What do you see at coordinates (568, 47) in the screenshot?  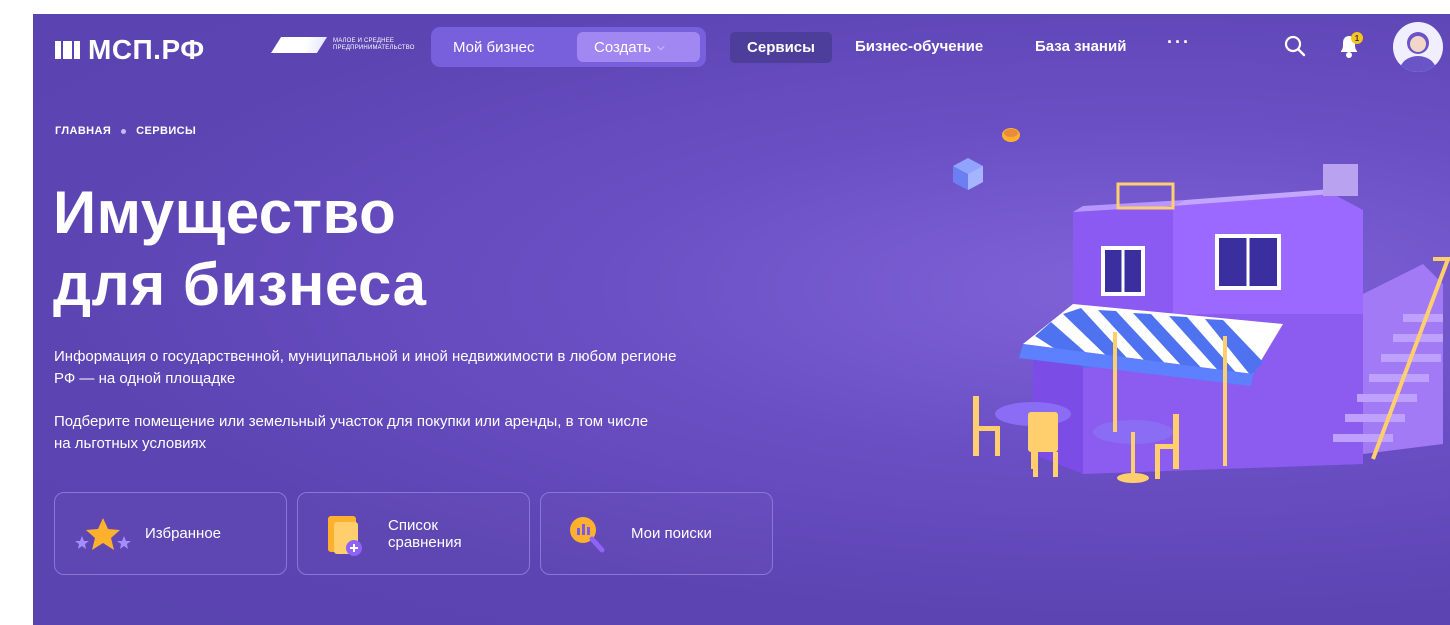 I see `business-nav-group: Мой бизнес Создать ⌵` at bounding box center [568, 47].